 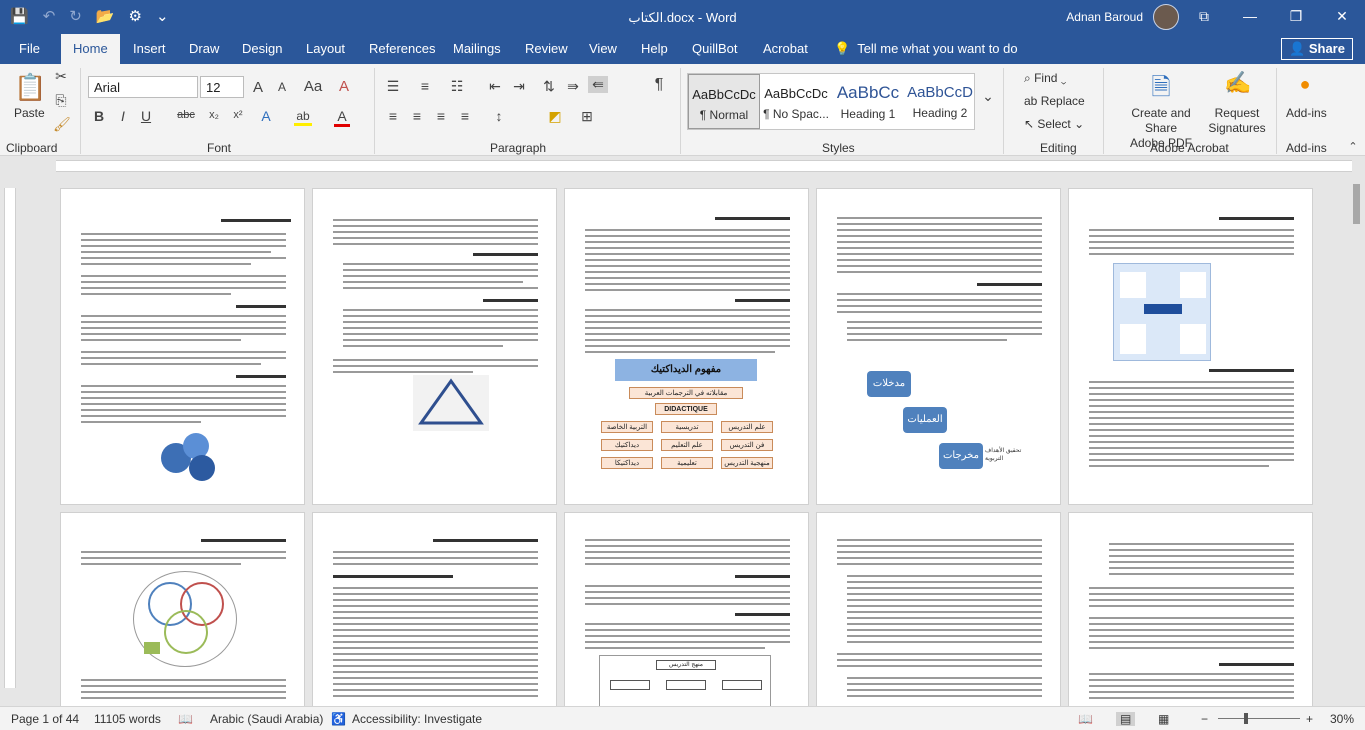 What do you see at coordinates (682, 166) in the screenshot?
I see `horizontal-ruler` at bounding box center [682, 166].